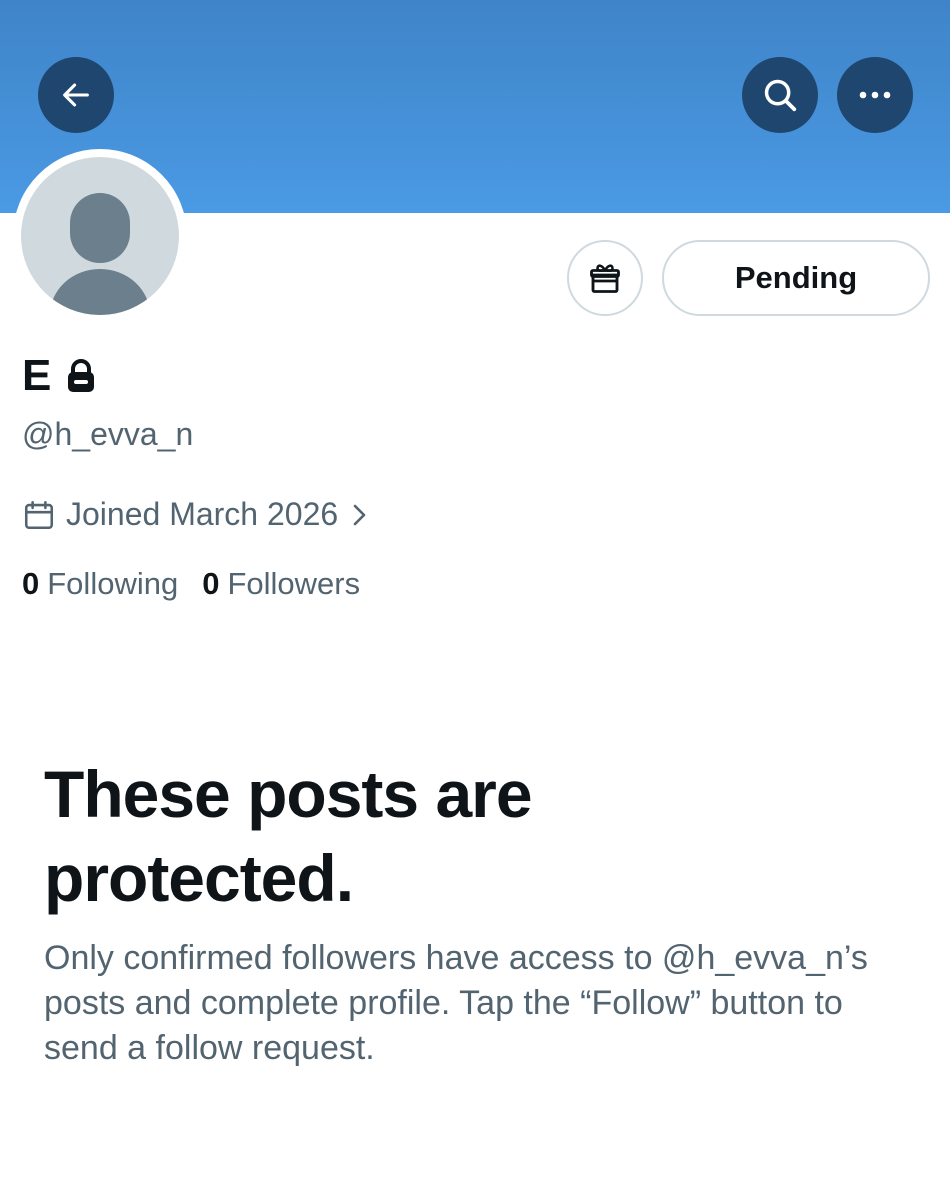 The width and height of the screenshot is (950, 1200). Describe the element at coordinates (191, 584) in the screenshot. I see `follow-counts: 0 Following 0 Followers` at that location.